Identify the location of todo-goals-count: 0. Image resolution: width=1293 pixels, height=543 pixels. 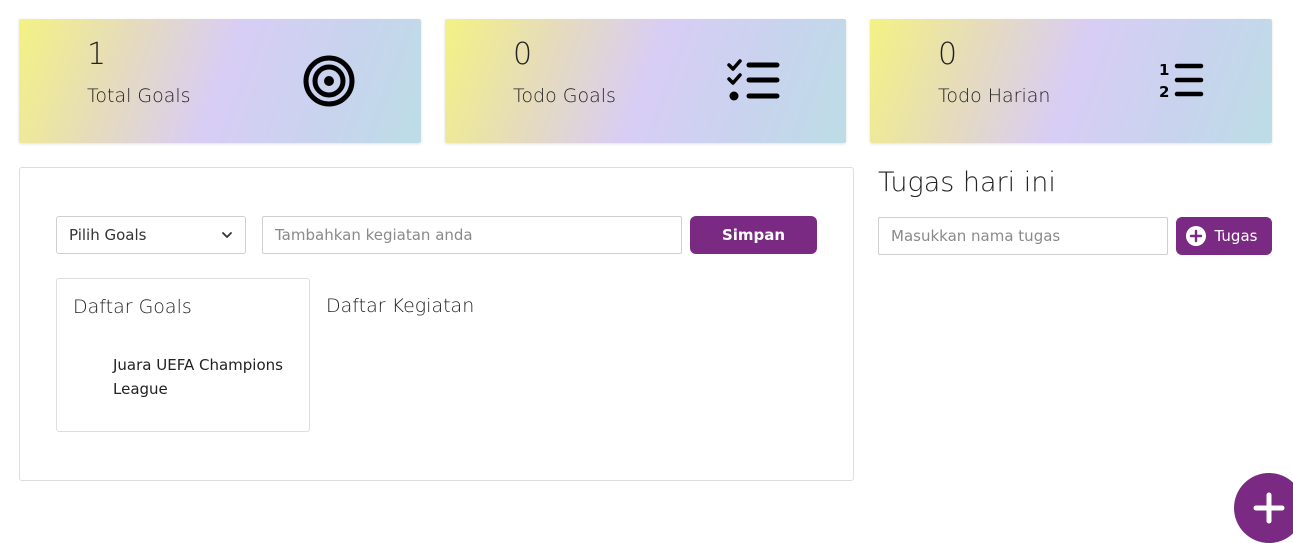
(523, 54).